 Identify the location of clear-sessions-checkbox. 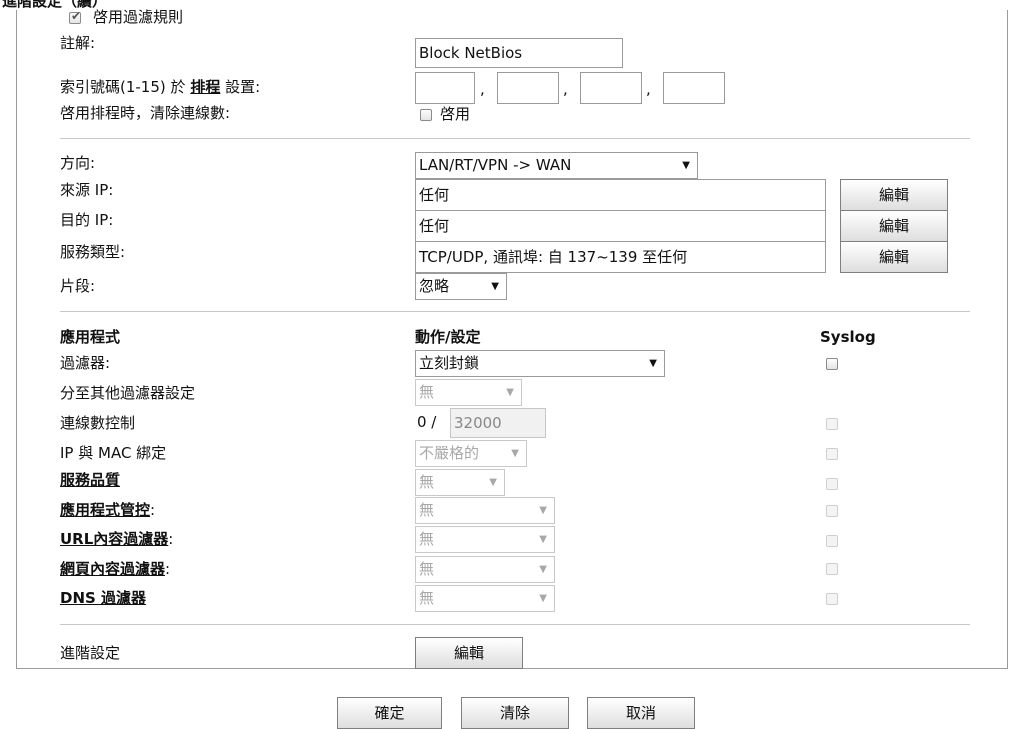
(426, 115).